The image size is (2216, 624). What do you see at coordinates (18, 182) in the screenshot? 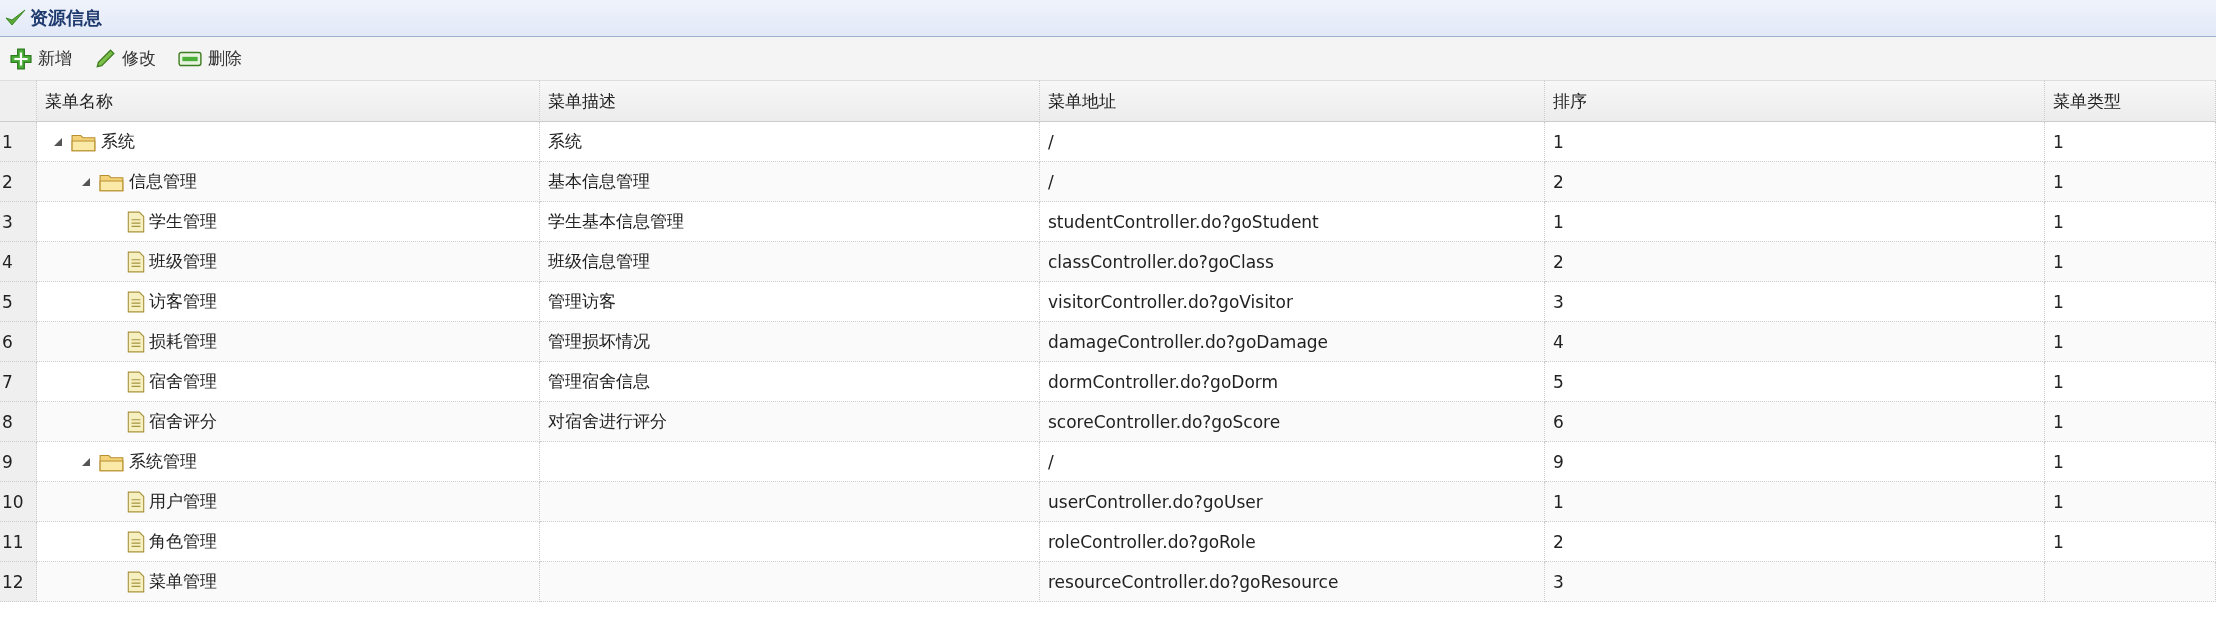
I see `row-number: 2` at bounding box center [18, 182].